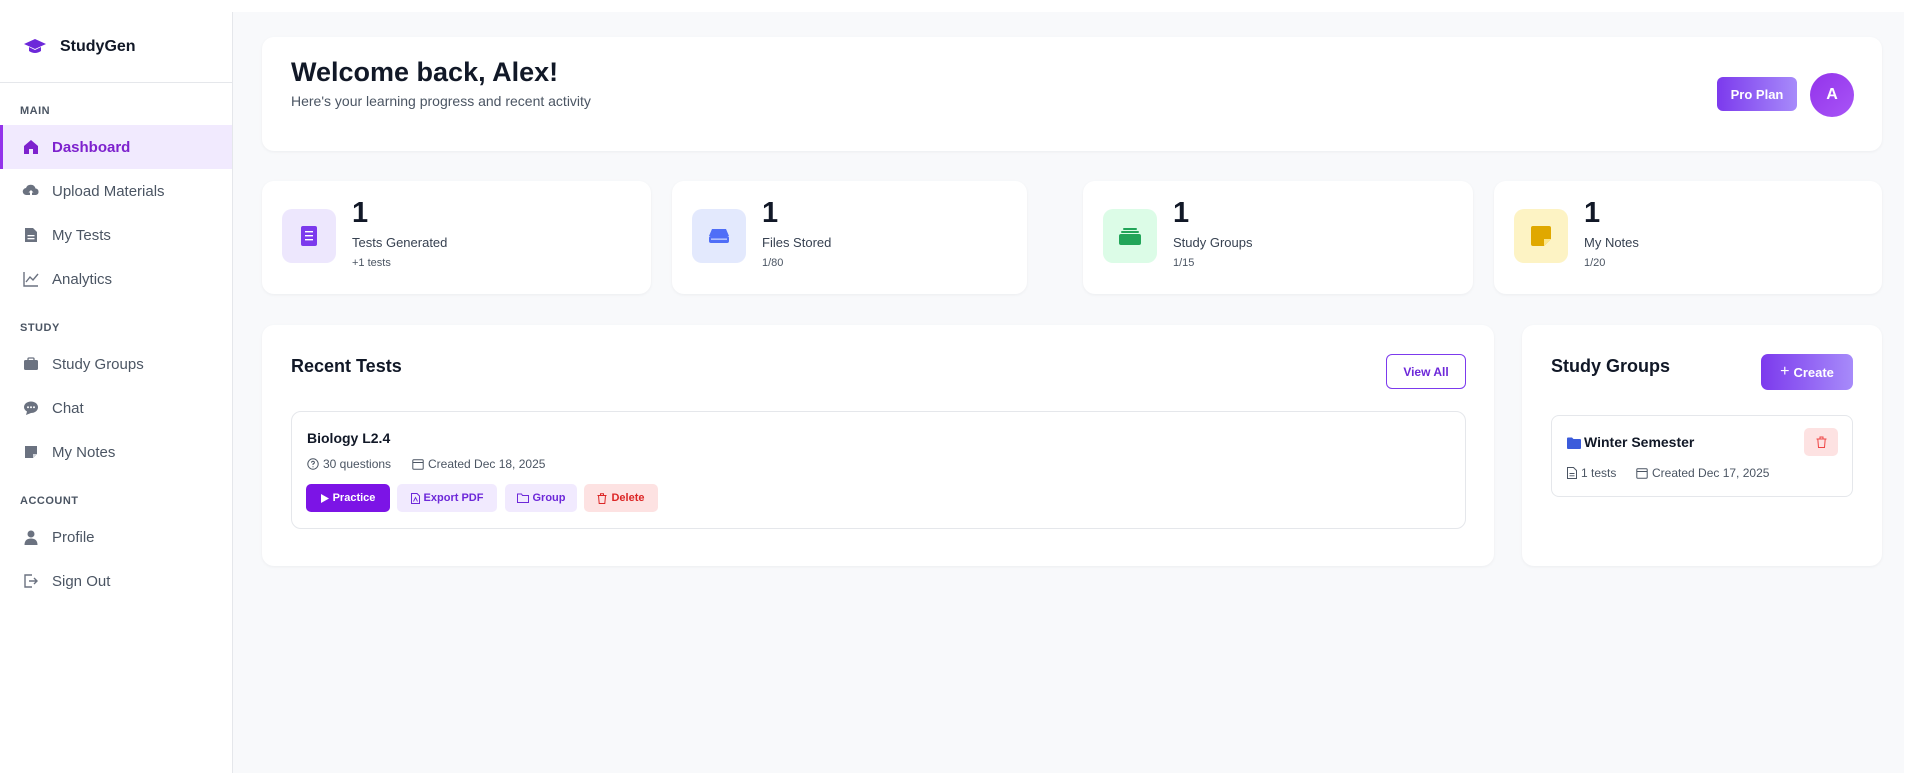  What do you see at coordinates (68, 408) in the screenshot?
I see `sidebar-item-label: Chat` at bounding box center [68, 408].